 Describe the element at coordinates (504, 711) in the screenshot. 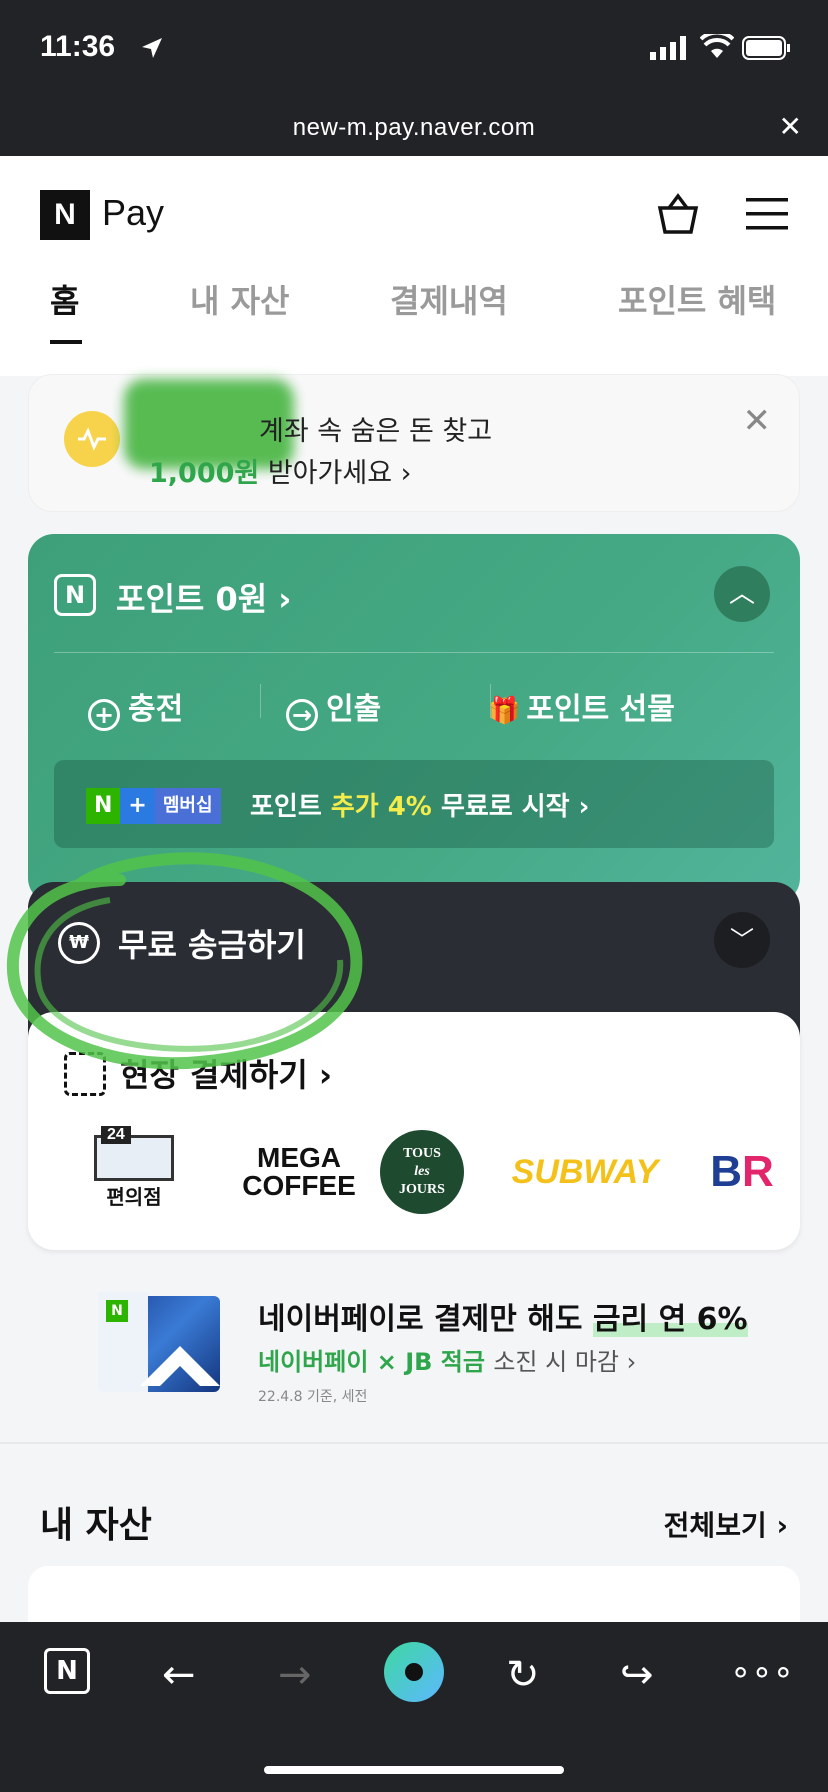

I see `gift-icon: 🎁` at that location.